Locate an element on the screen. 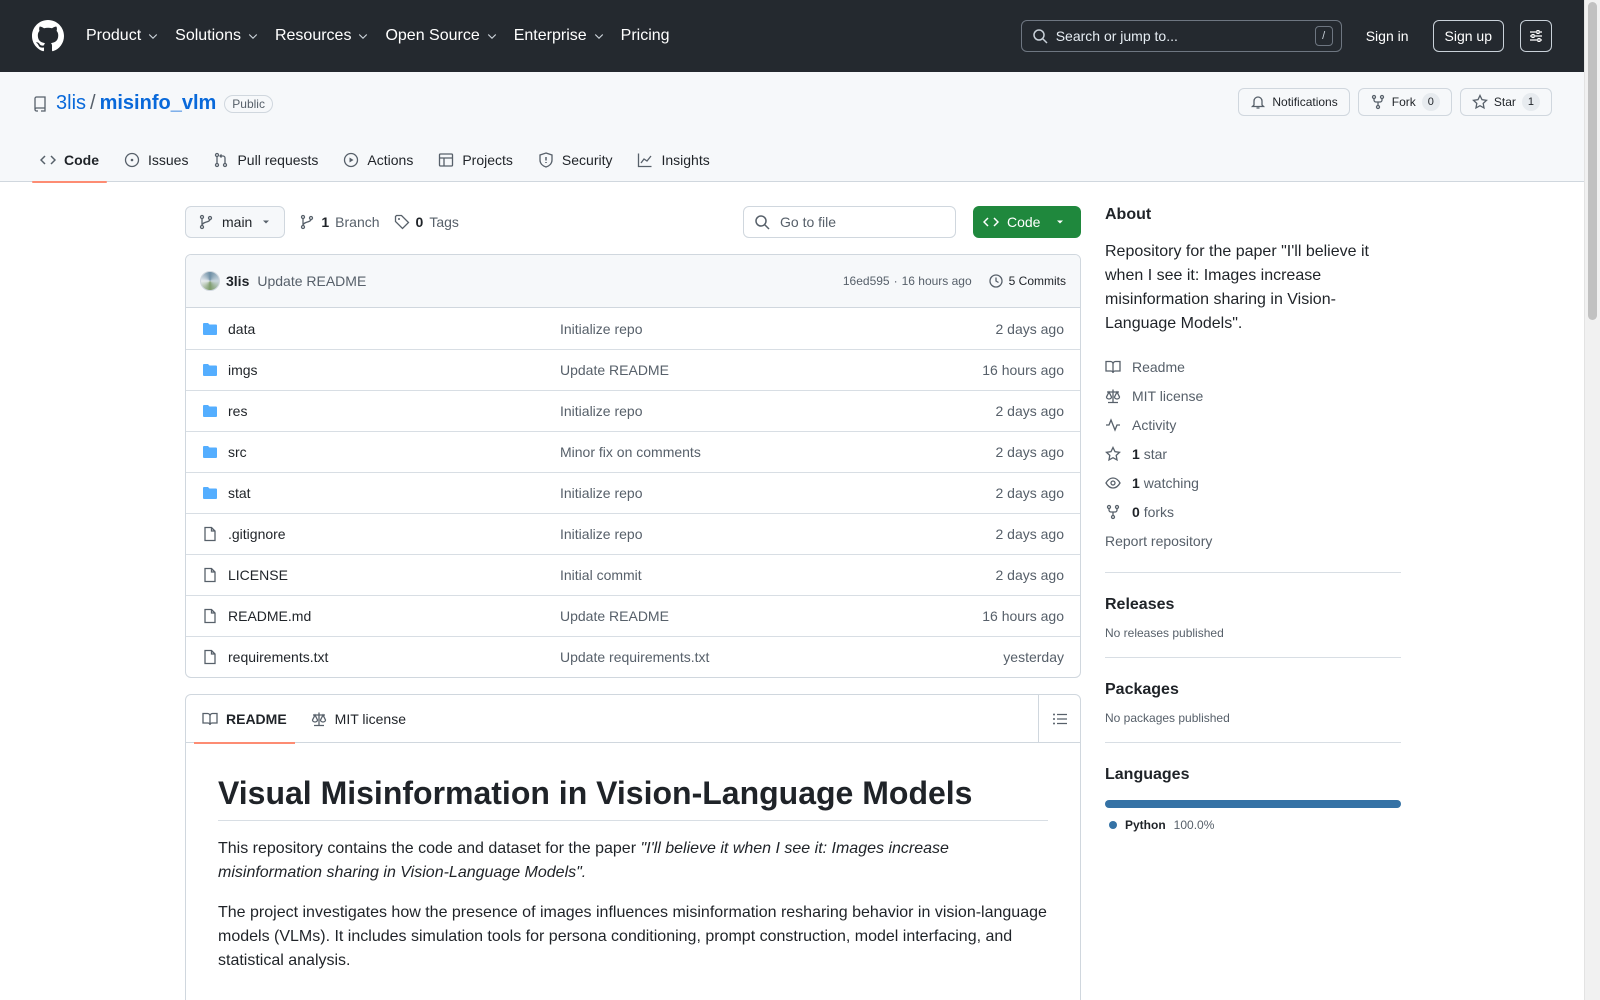 This screenshot has width=1600, height=1000. settings-toggle-button is located at coordinates (1536, 36).